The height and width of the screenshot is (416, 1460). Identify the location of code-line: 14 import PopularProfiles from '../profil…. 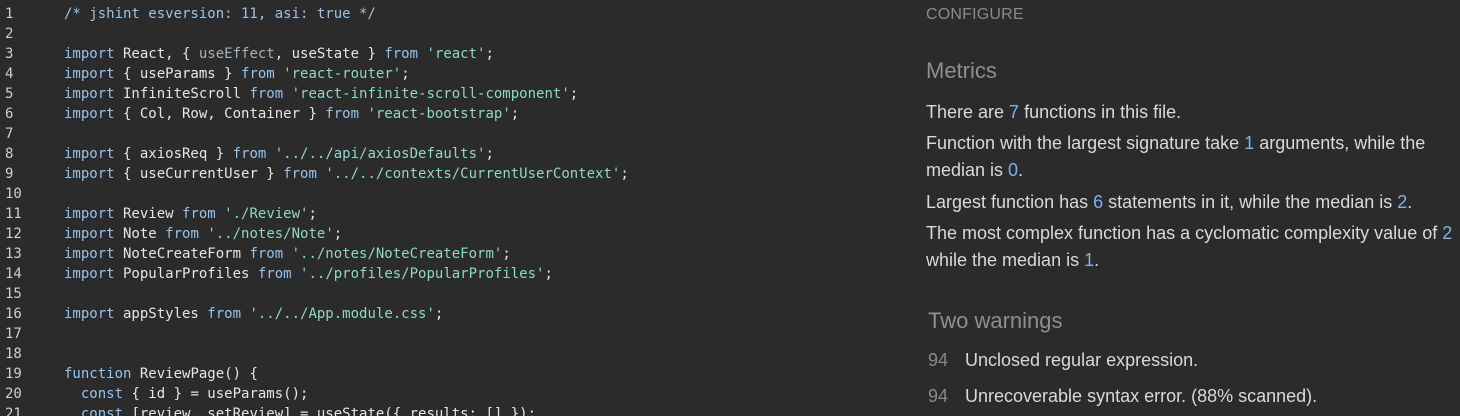
(450, 274).